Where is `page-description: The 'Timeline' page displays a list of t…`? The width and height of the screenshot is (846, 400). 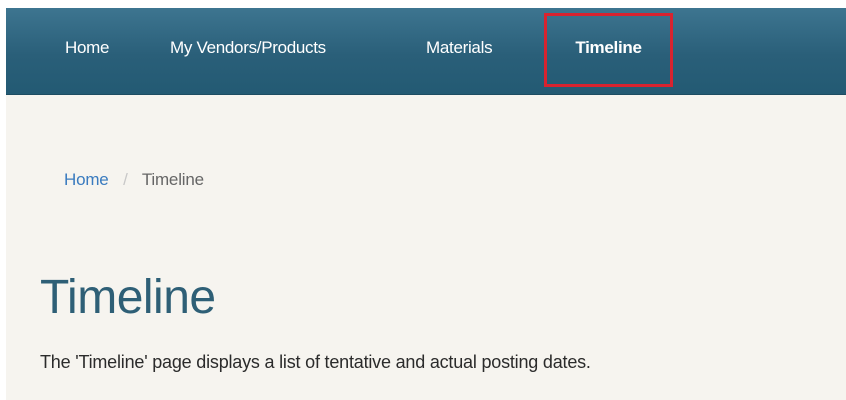 page-description: The 'Timeline' page displays a list of t… is located at coordinates (315, 362).